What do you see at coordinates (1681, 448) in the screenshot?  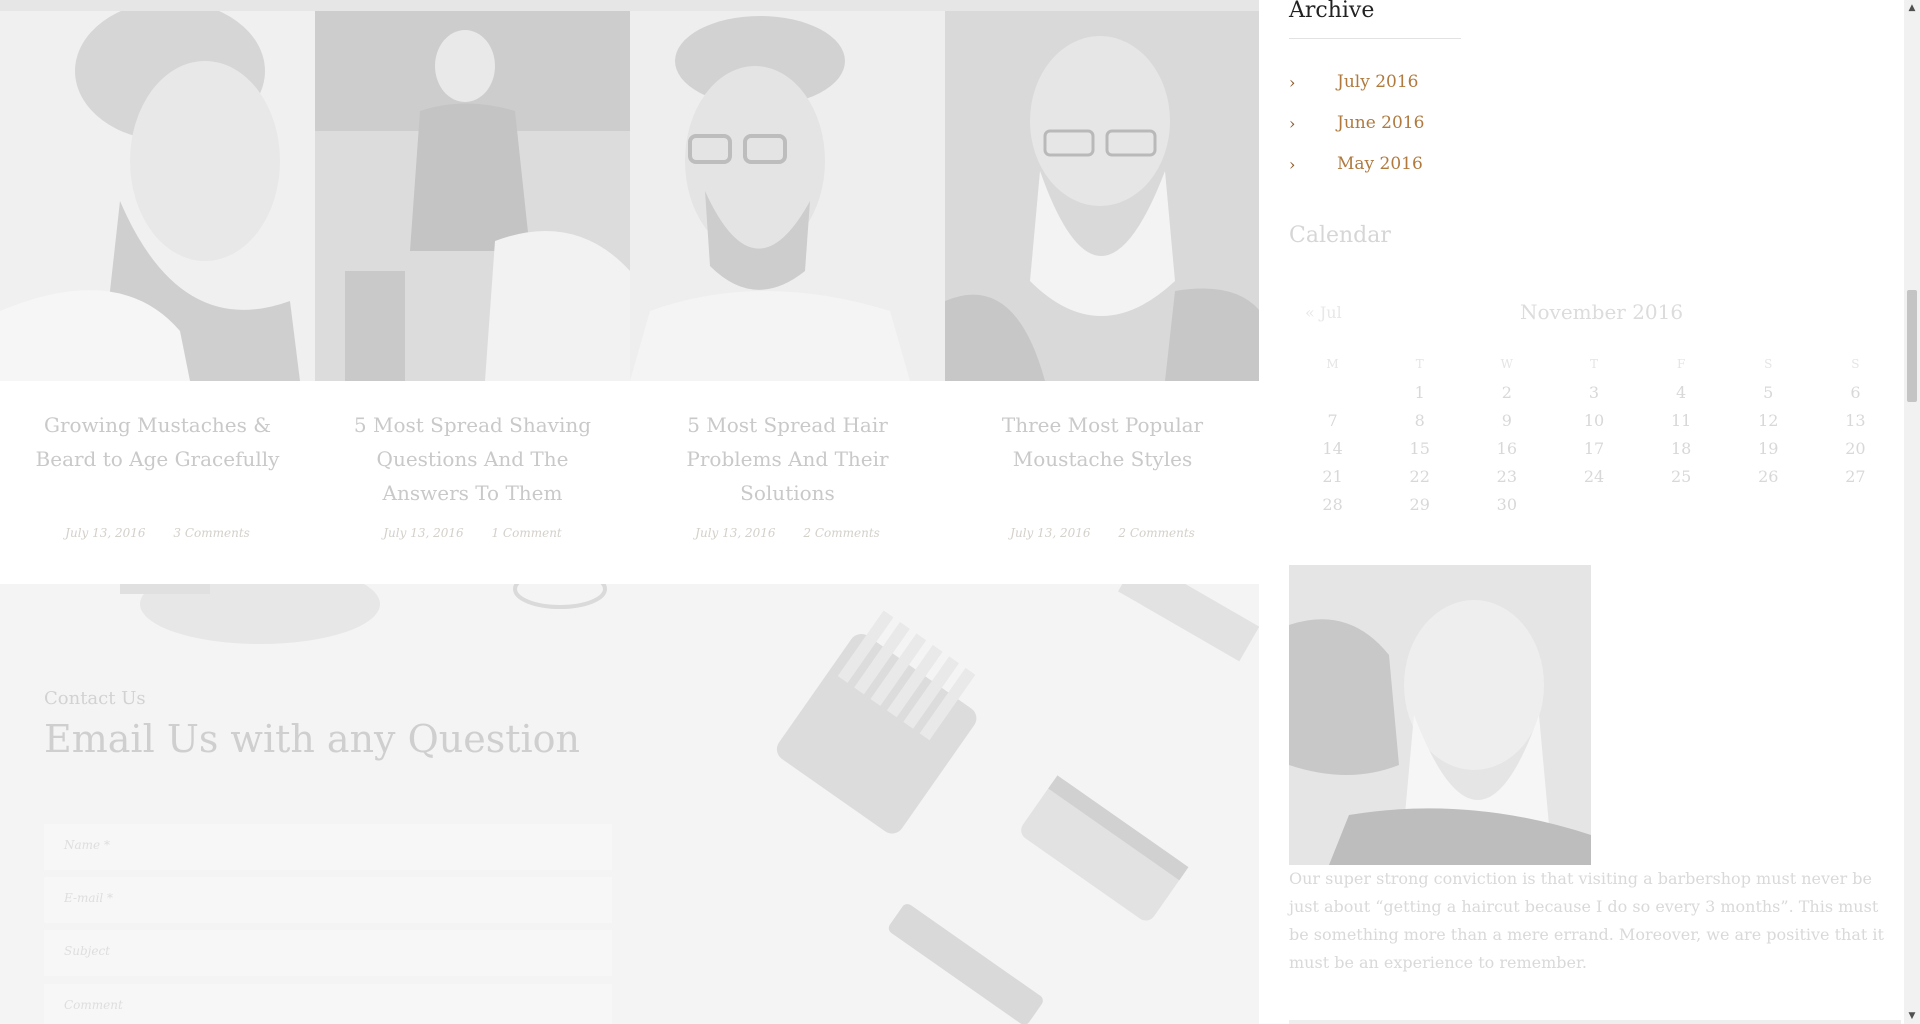 I see `calendar-day: 18` at bounding box center [1681, 448].